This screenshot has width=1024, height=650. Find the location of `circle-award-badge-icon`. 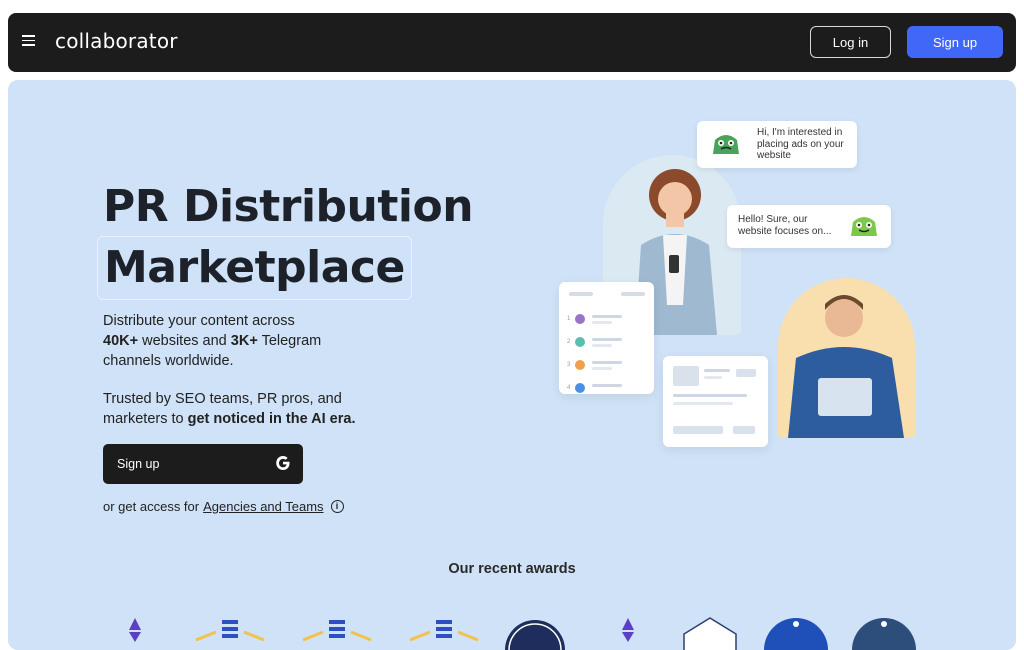

circle-award-badge-icon is located at coordinates (535, 635).